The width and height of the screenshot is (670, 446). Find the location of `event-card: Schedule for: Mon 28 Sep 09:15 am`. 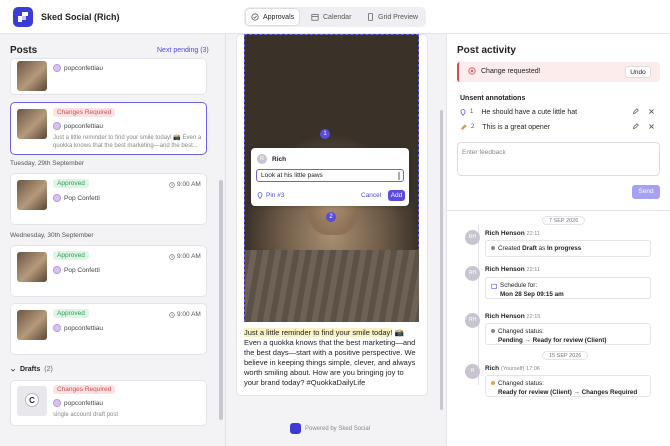

event-card: Schedule for: Mon 28 Sep 09:15 am is located at coordinates (568, 288).